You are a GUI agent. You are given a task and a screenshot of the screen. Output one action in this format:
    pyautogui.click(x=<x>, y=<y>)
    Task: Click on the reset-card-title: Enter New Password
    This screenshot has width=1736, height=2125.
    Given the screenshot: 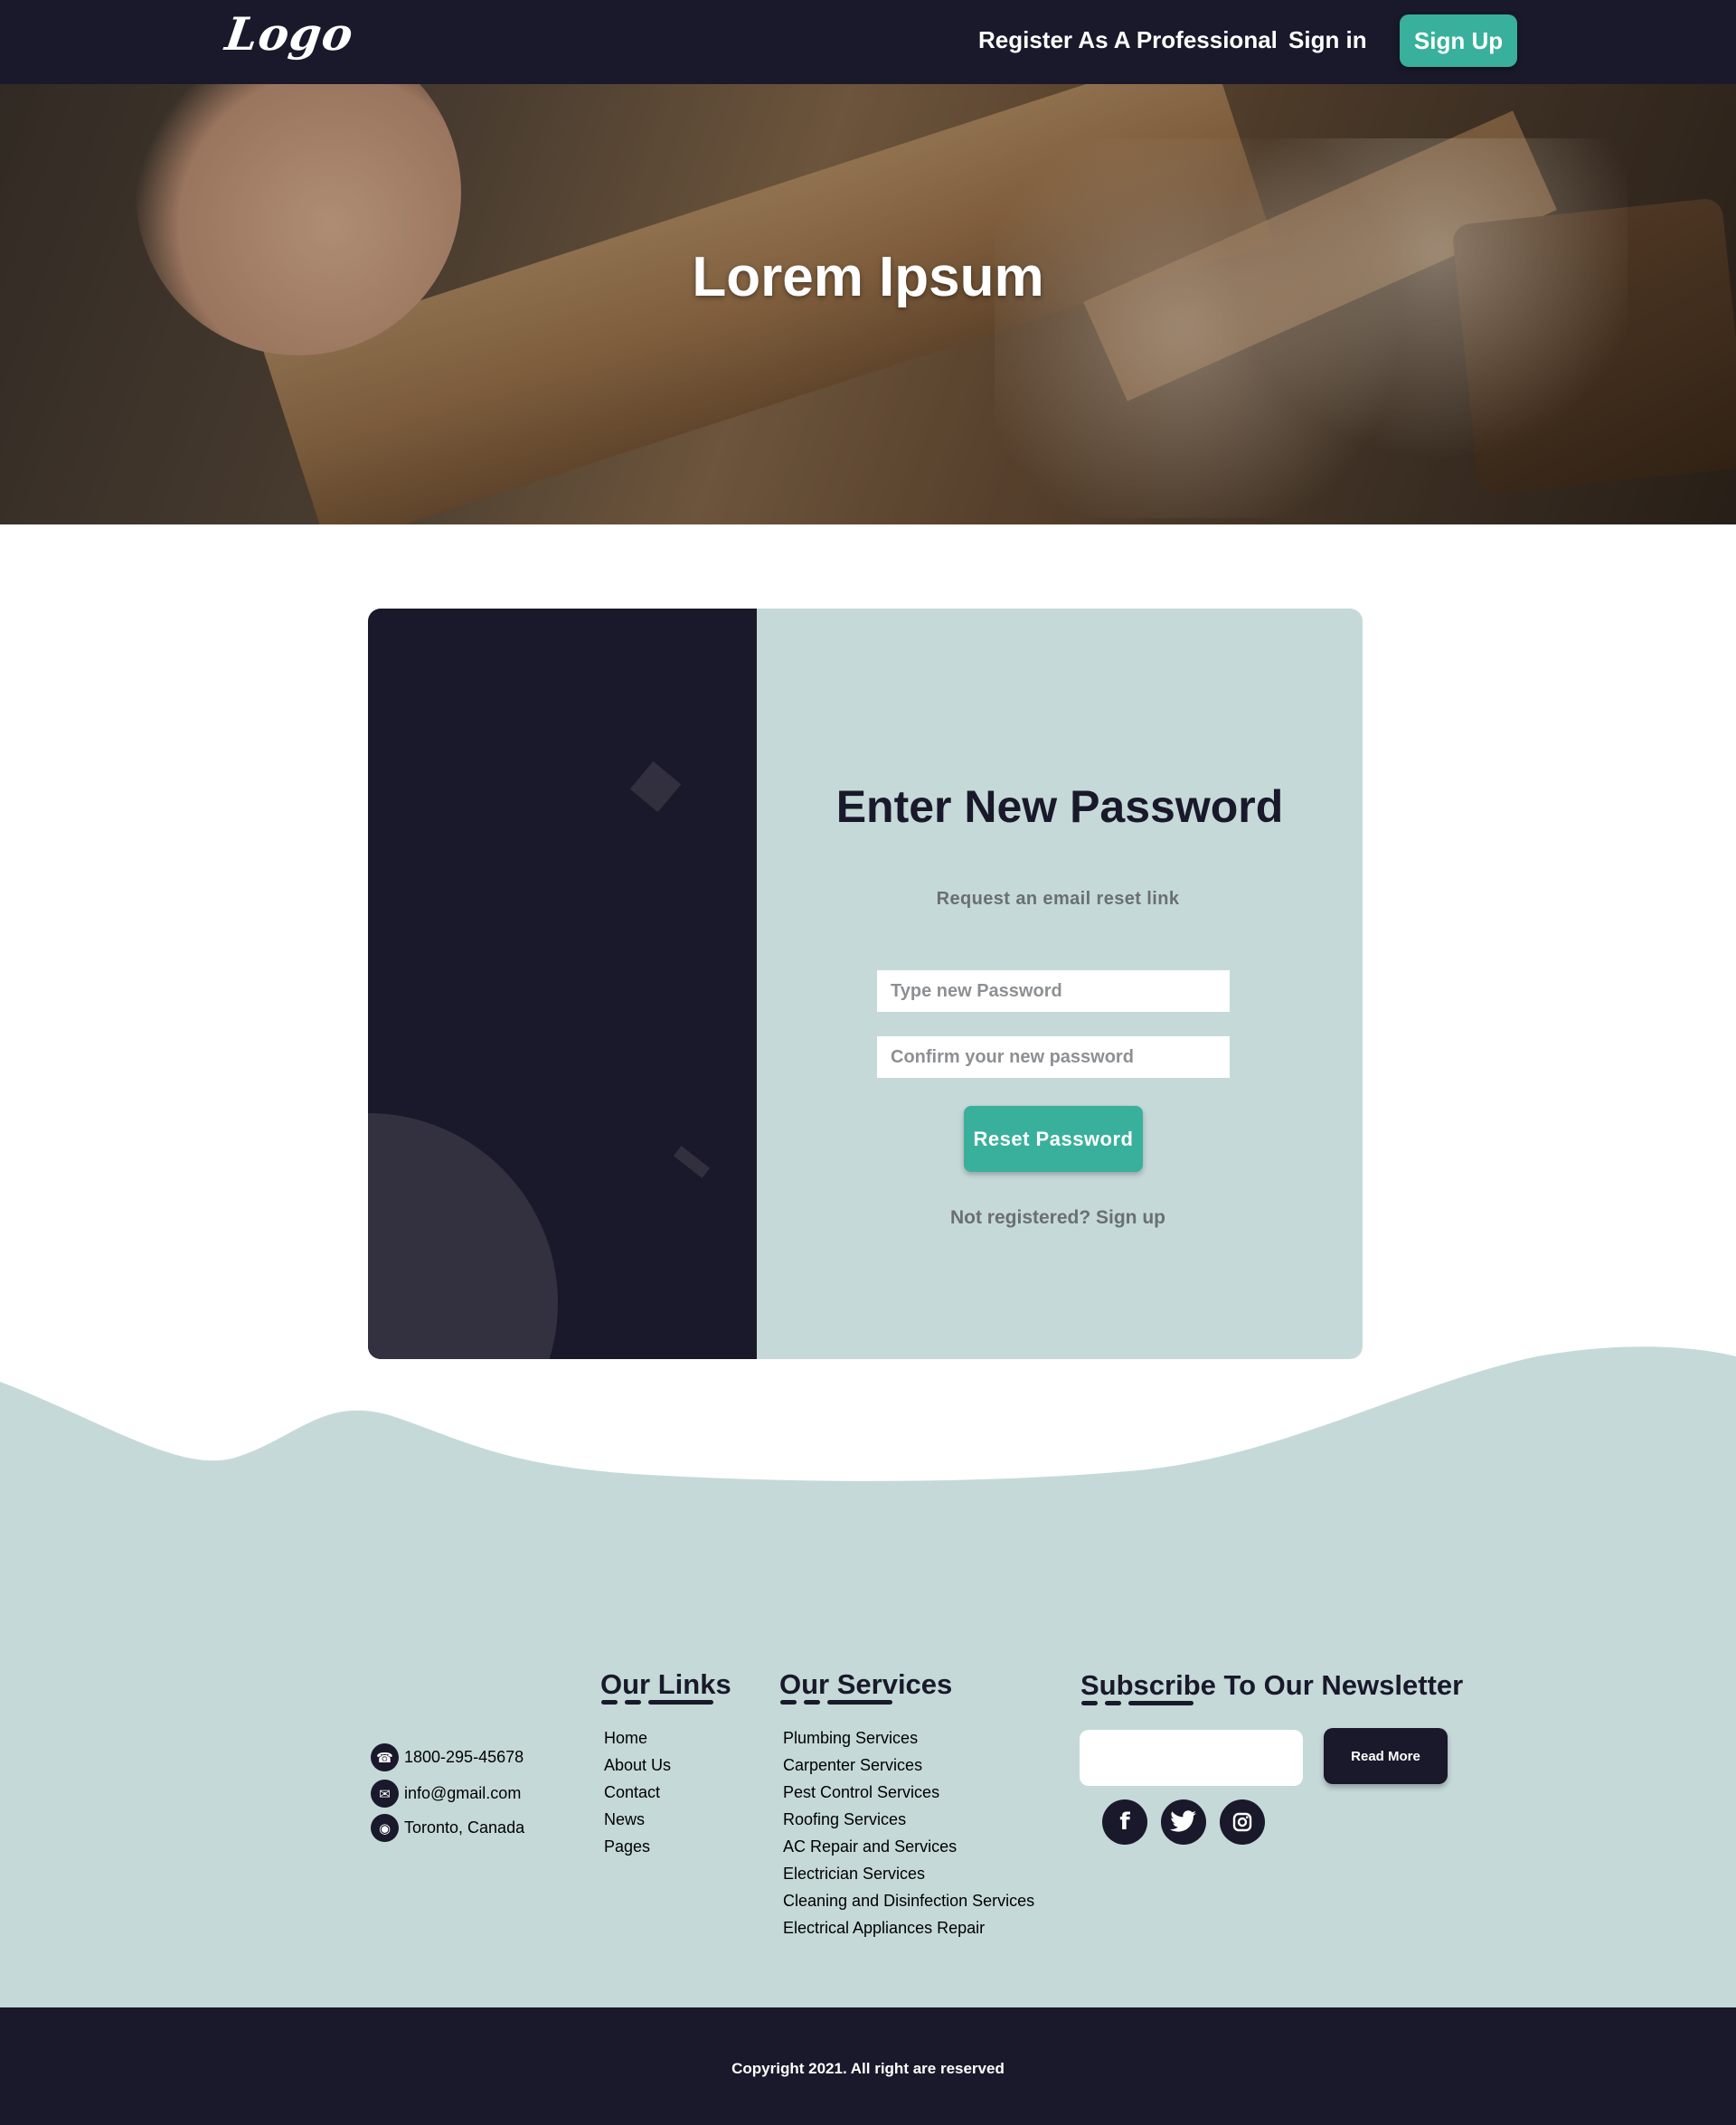 What is the action you would take?
    pyautogui.click(x=1060, y=807)
    